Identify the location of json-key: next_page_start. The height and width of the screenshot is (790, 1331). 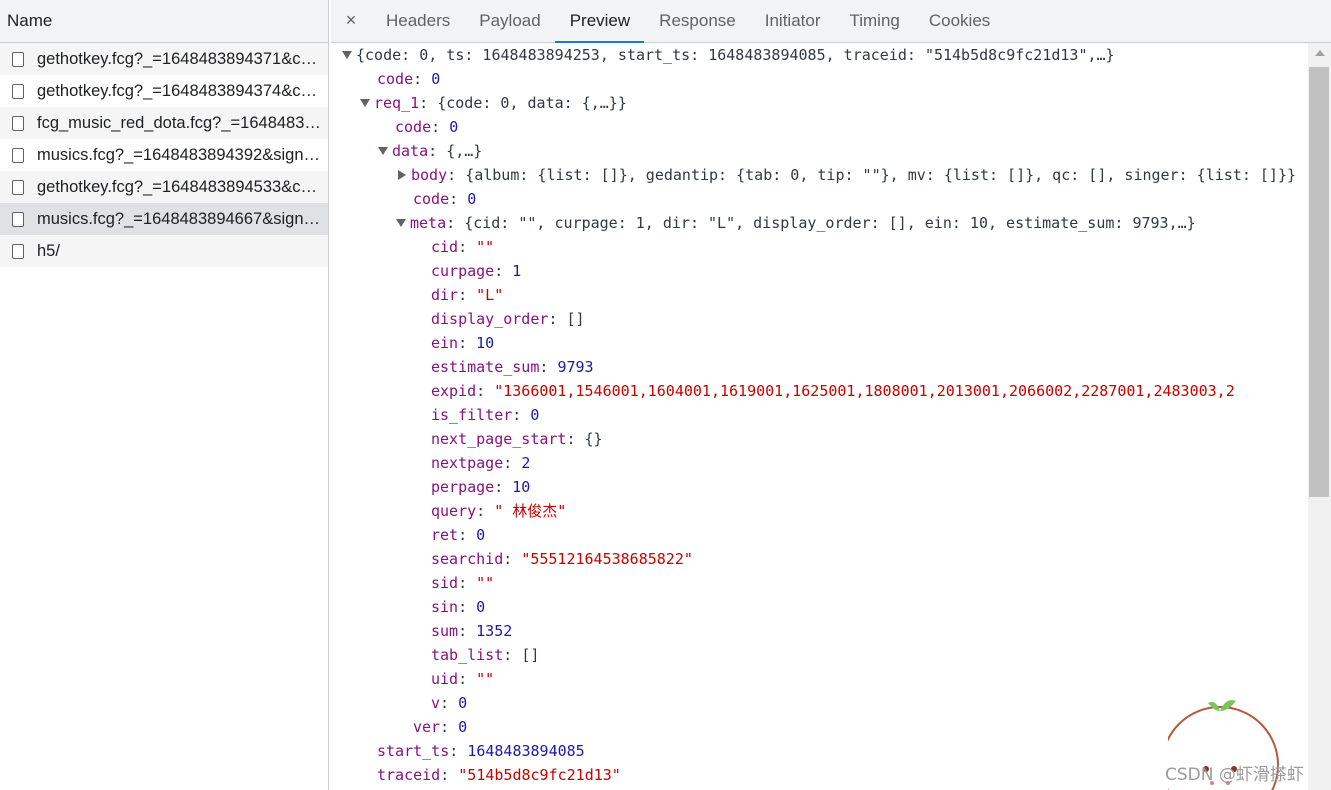
(499, 439).